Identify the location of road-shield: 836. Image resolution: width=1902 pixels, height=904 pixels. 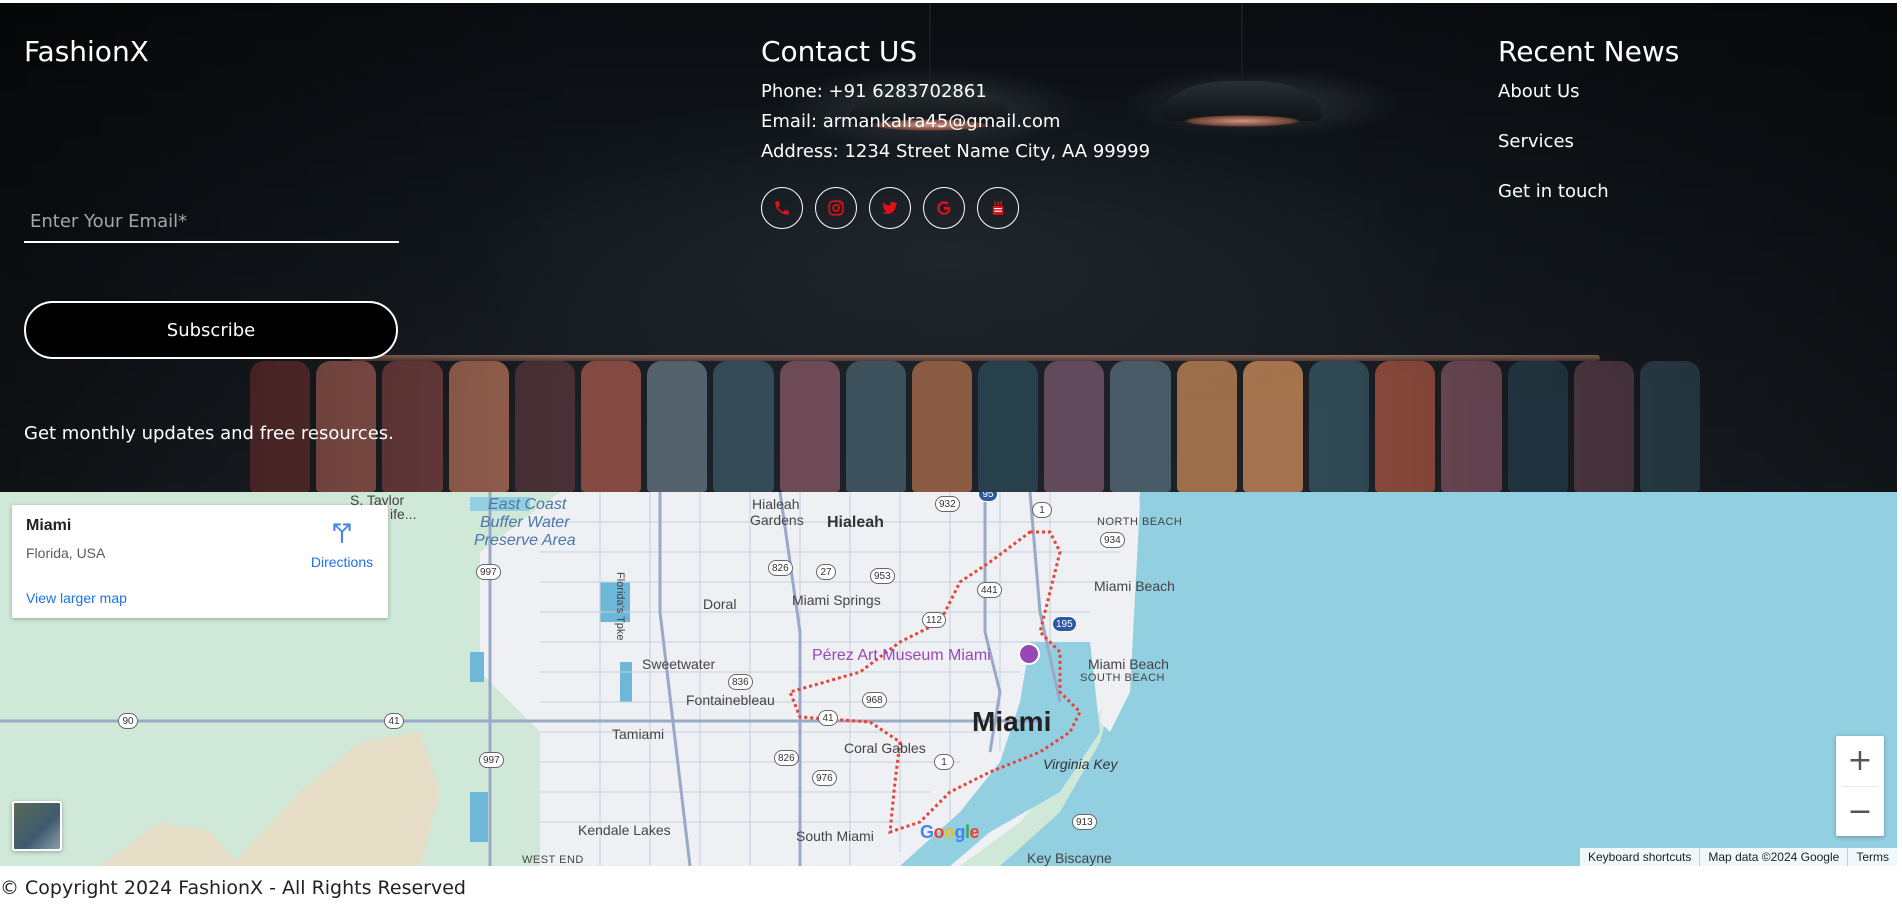
(740, 682).